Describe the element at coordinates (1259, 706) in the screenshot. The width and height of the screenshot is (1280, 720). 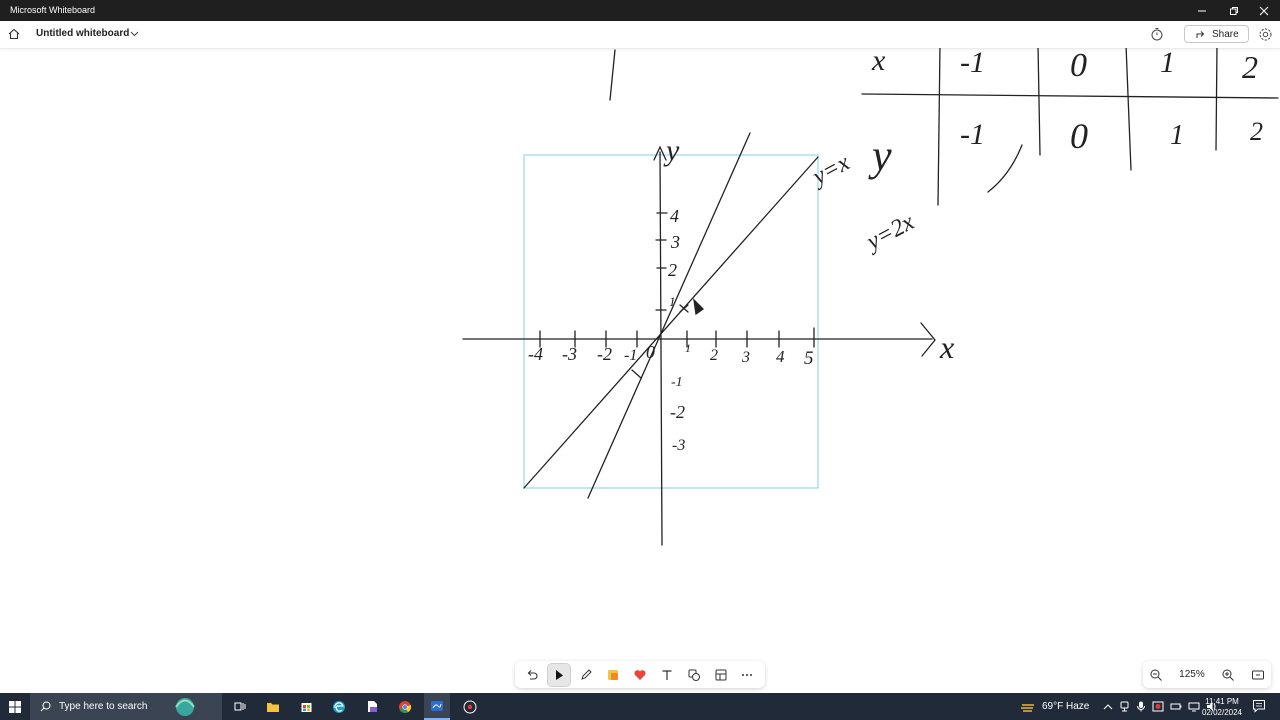
I see `notification-icon` at that location.